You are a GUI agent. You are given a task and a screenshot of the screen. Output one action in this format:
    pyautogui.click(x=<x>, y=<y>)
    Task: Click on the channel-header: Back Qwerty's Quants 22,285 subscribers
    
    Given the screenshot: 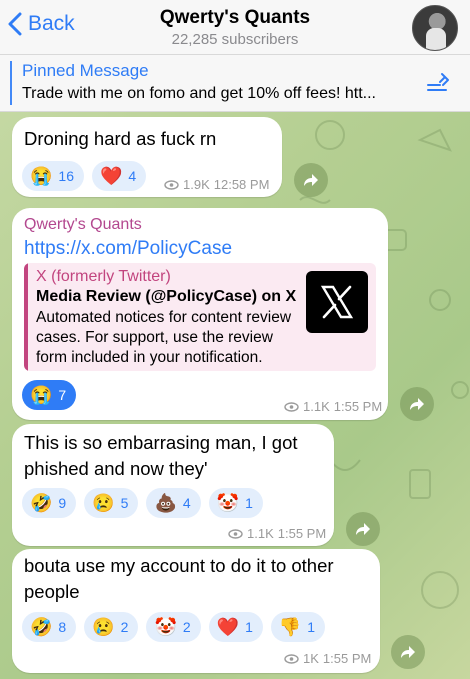 What is the action you would take?
    pyautogui.click(x=235, y=27)
    